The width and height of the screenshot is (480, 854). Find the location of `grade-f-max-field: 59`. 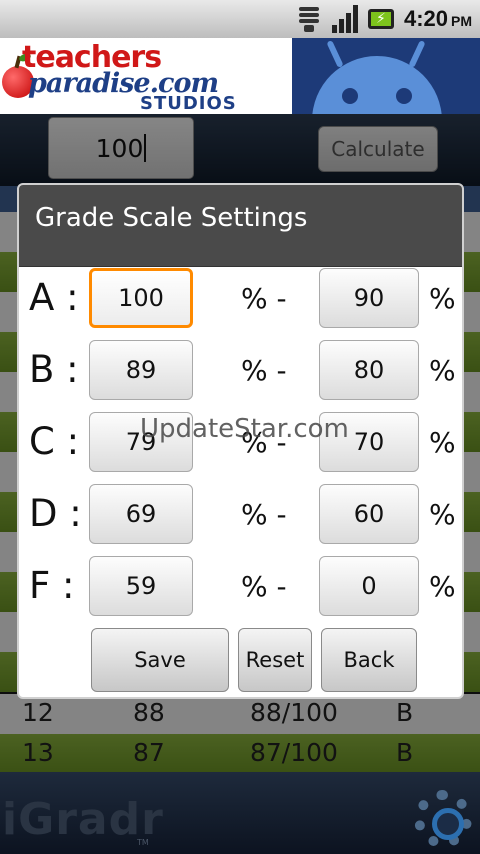

grade-f-max-field: 59 is located at coordinates (141, 586).